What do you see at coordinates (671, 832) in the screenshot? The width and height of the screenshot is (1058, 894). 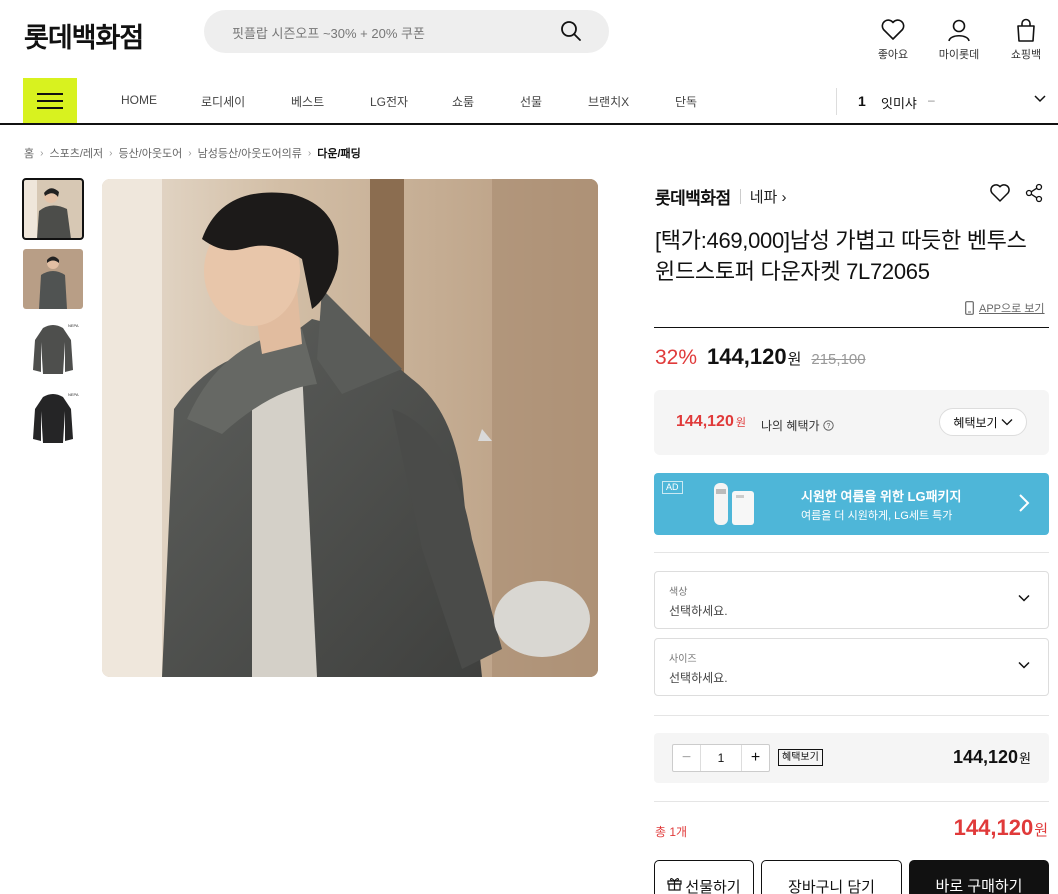 I see `total-count: 총 1개` at bounding box center [671, 832].